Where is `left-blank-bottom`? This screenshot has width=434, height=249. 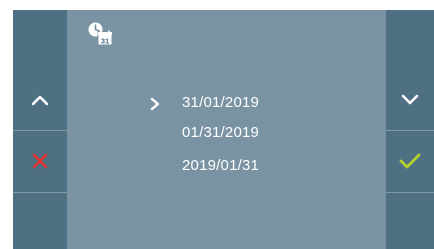
left-blank-bottom is located at coordinates (40, 220).